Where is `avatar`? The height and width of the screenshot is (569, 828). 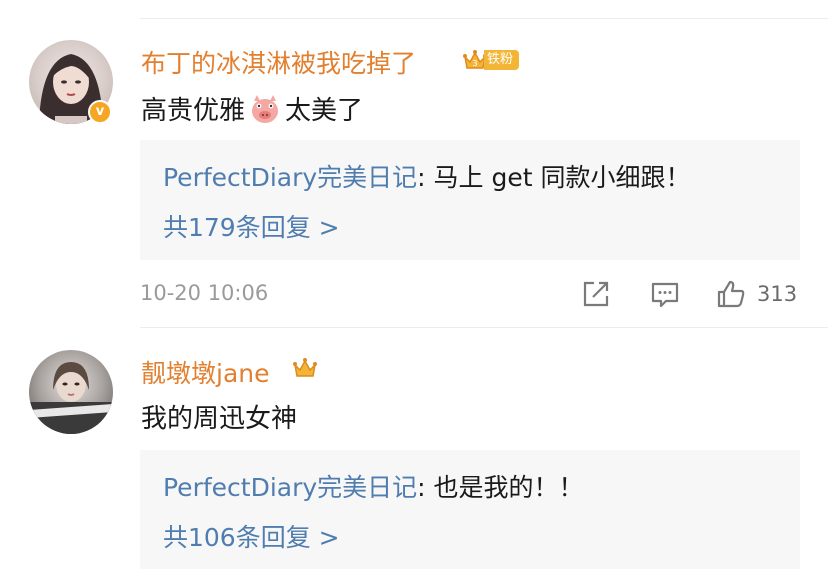 avatar is located at coordinates (71, 392).